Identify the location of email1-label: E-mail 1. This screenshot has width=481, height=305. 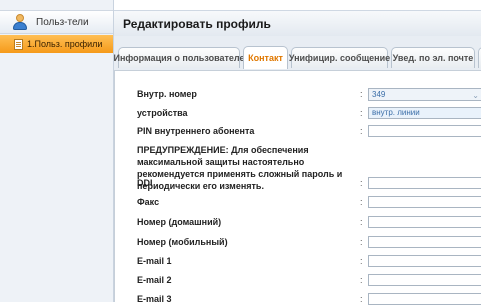
(154, 261).